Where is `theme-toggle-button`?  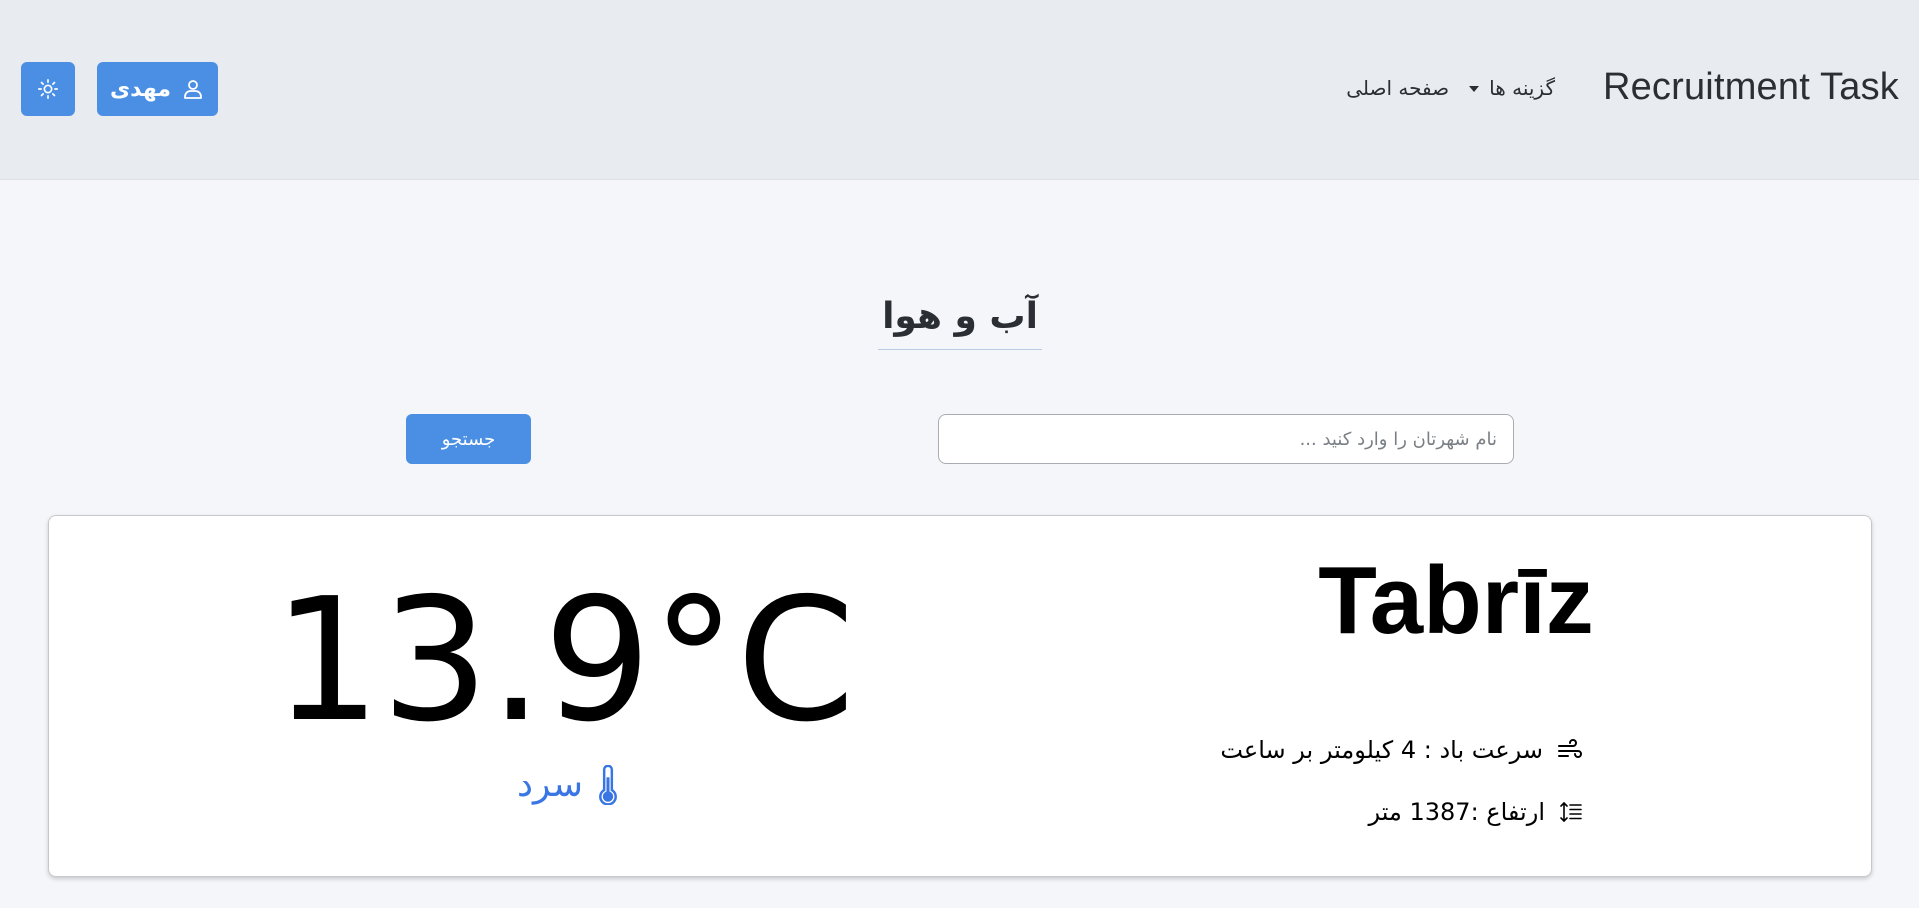 theme-toggle-button is located at coordinates (48, 89).